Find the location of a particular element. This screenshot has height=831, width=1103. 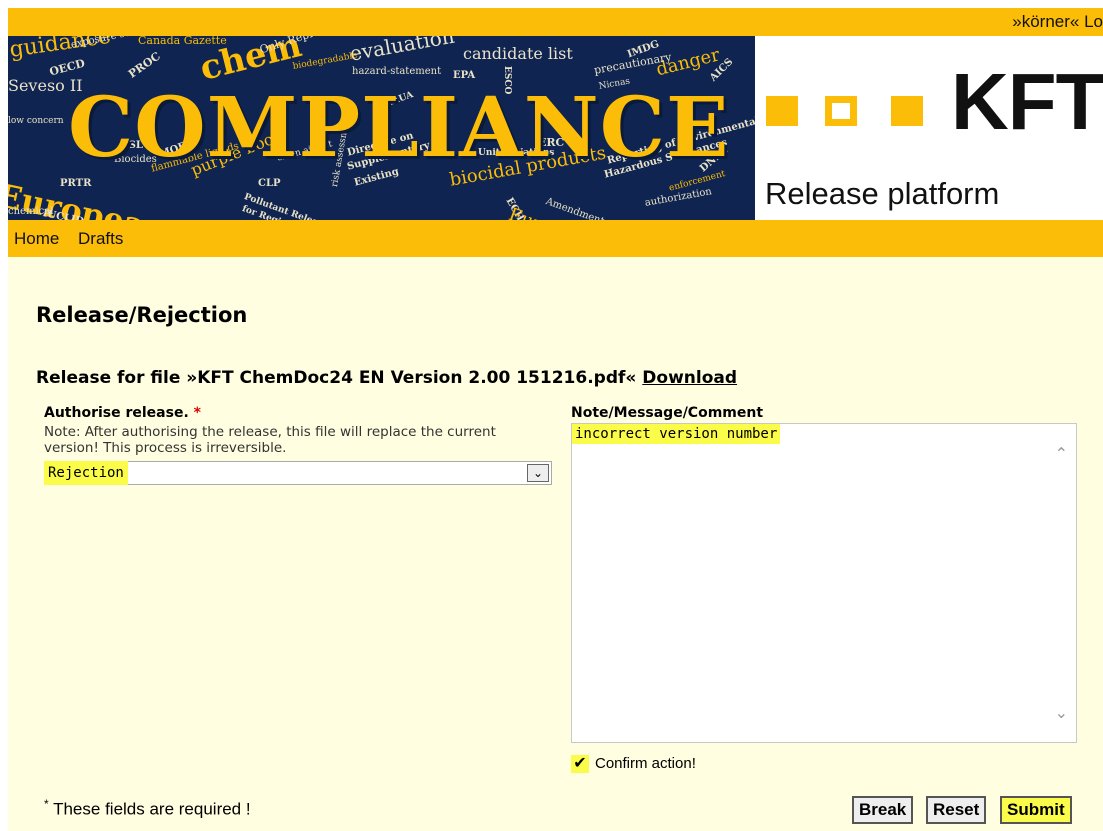

user-logout-link: »körner« Lo is located at coordinates (1057, 22).